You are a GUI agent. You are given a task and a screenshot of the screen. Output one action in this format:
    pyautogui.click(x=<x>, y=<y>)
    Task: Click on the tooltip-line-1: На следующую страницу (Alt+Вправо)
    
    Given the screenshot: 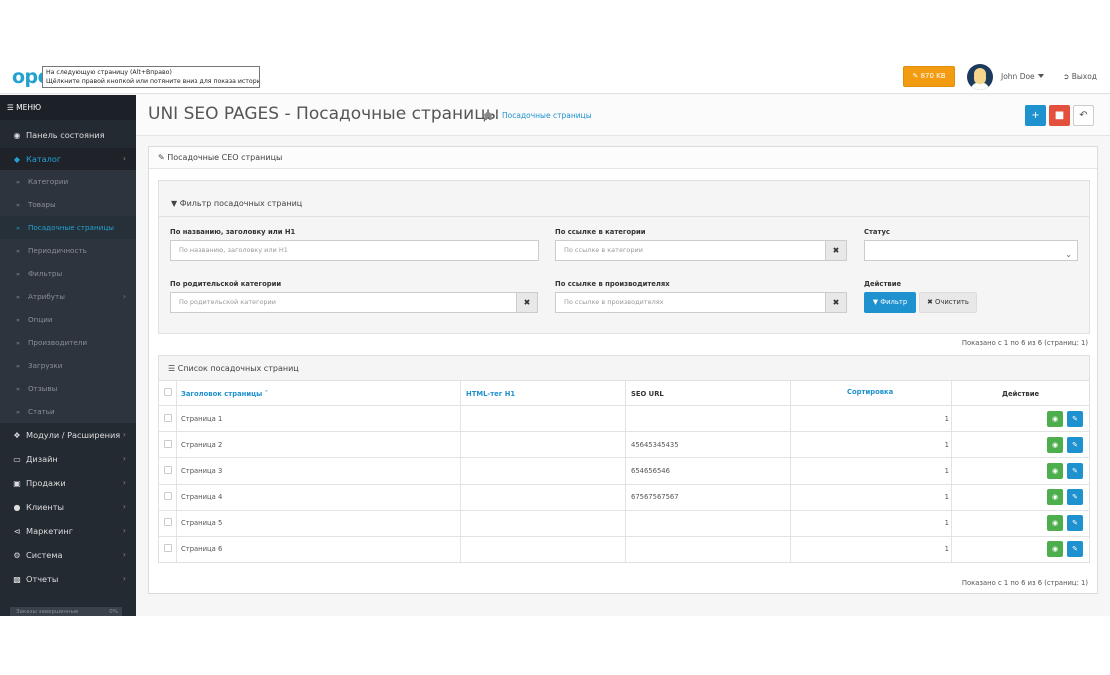 What is the action you would take?
    pyautogui.click(x=109, y=72)
    